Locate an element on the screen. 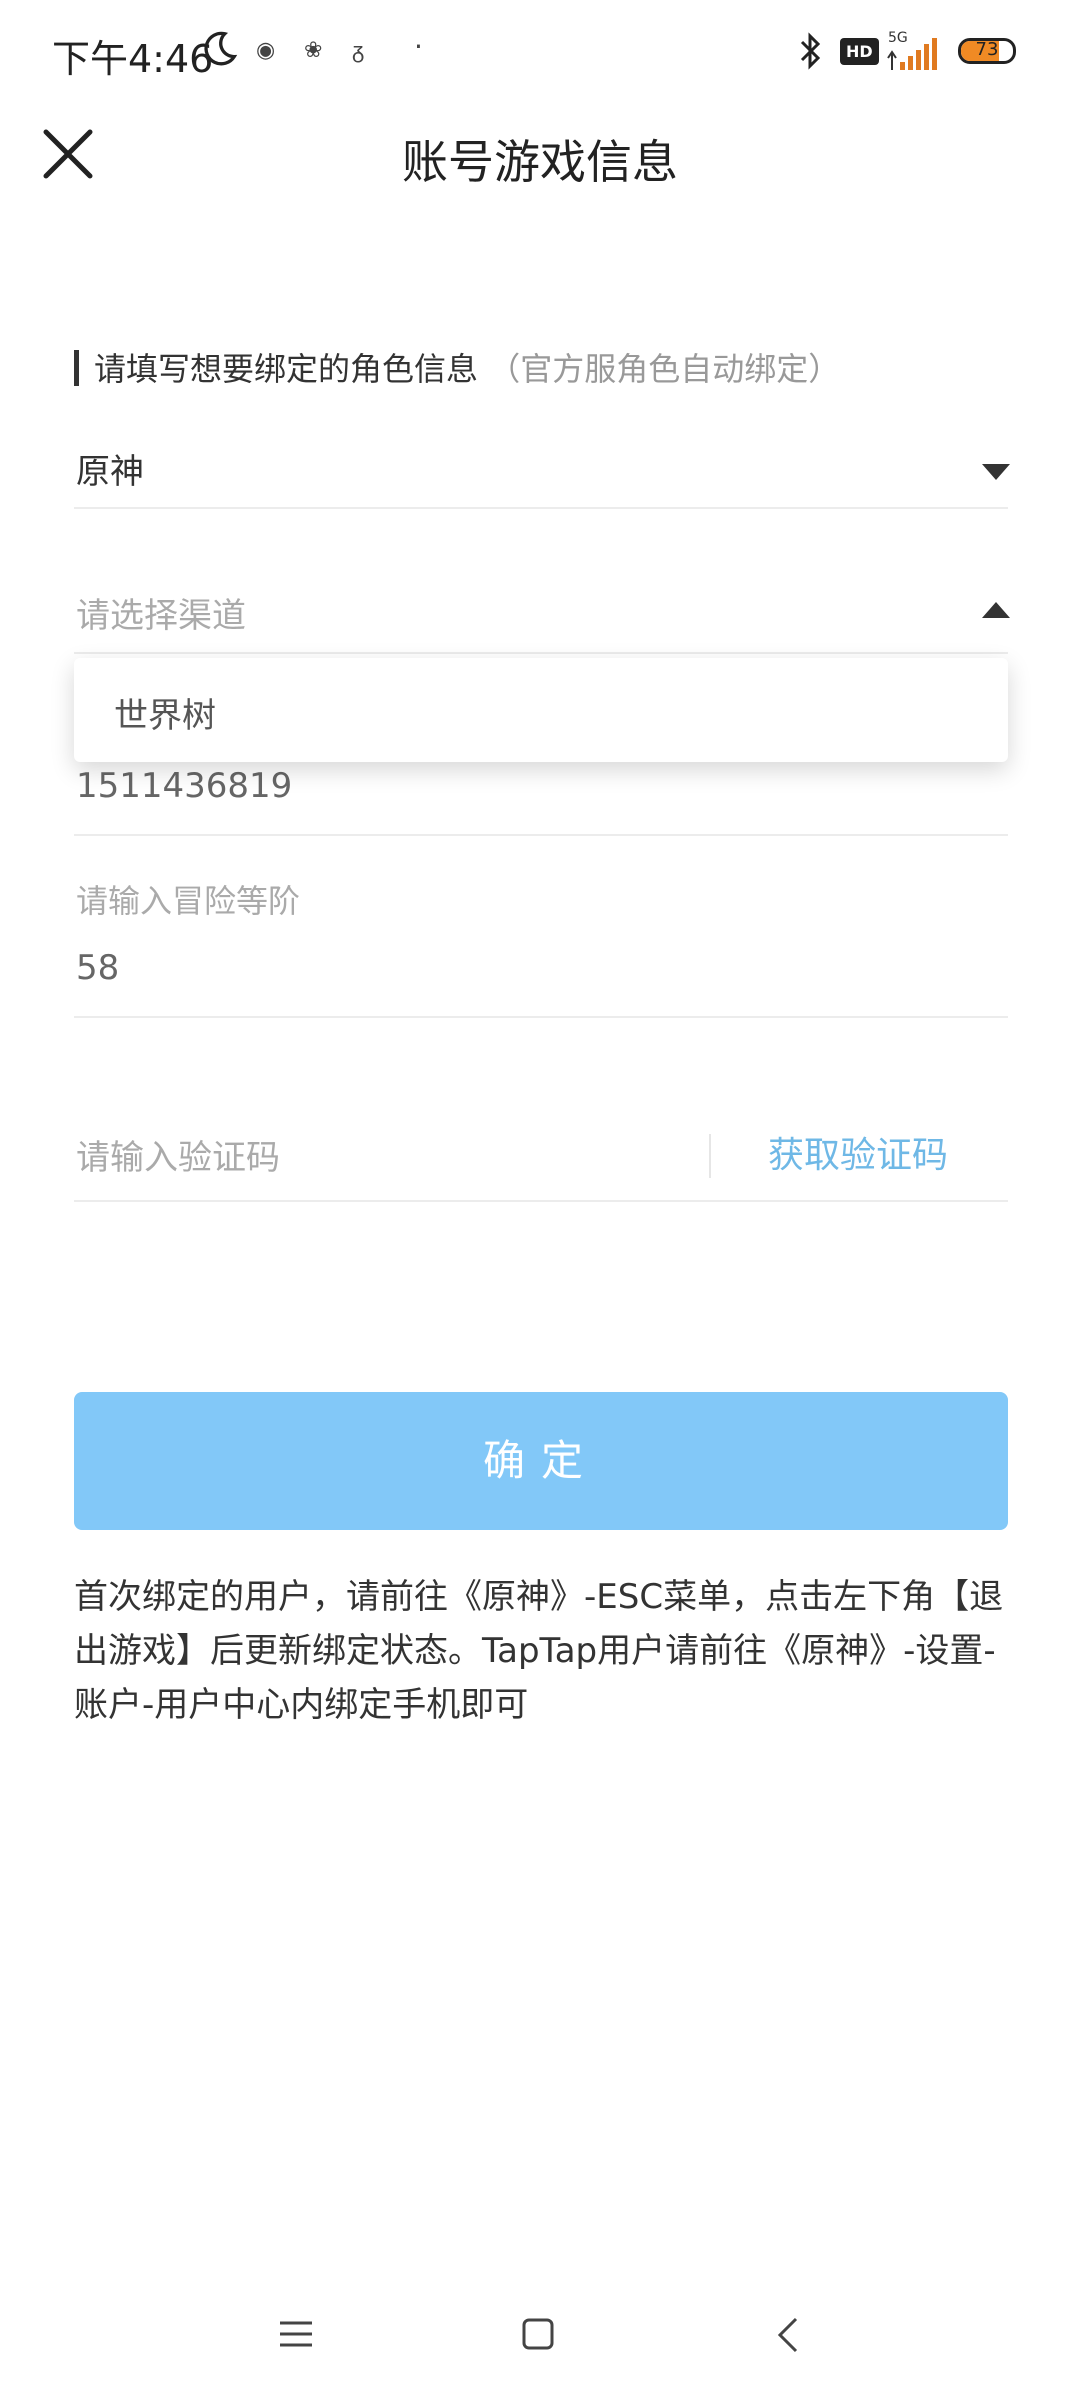 Image resolution: width=1080 pixels, height=2400 pixels. confirm-button: 确定 is located at coordinates (541, 1461).